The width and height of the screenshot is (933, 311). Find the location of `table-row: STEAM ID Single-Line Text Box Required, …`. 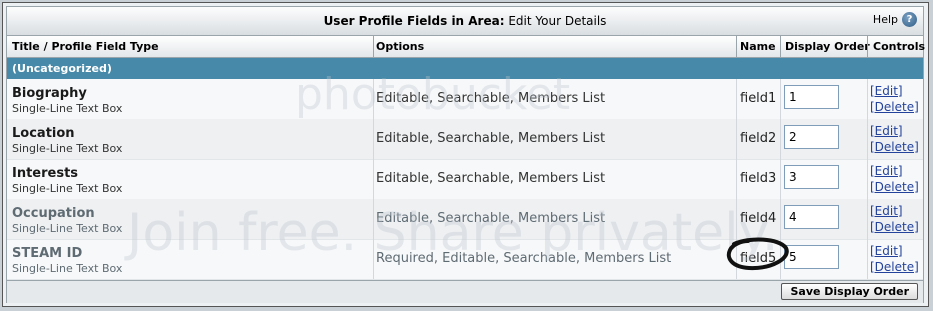

table-row: STEAM ID Single-Line Text Box Required, … is located at coordinates (465, 259).